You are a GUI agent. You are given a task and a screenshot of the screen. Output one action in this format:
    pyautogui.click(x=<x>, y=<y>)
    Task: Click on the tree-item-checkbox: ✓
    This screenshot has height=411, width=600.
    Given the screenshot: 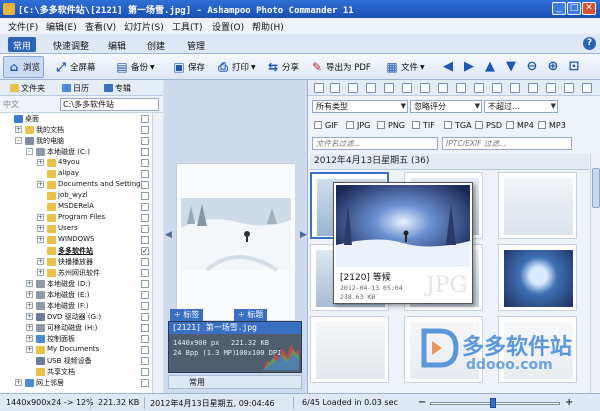 What is the action you would take?
    pyautogui.click(x=145, y=251)
    